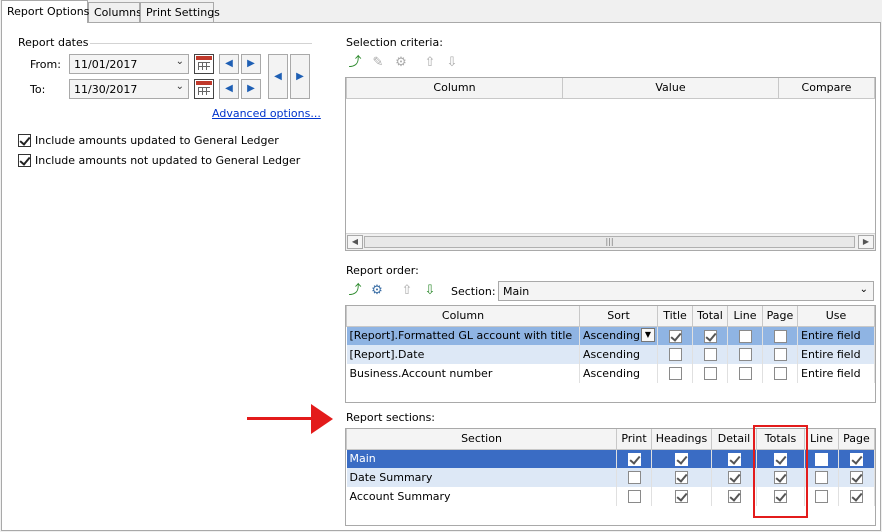 The width and height of the screenshot is (882, 532). I want to click on selection-criteria-title: Selection criteria:, so click(394, 42).